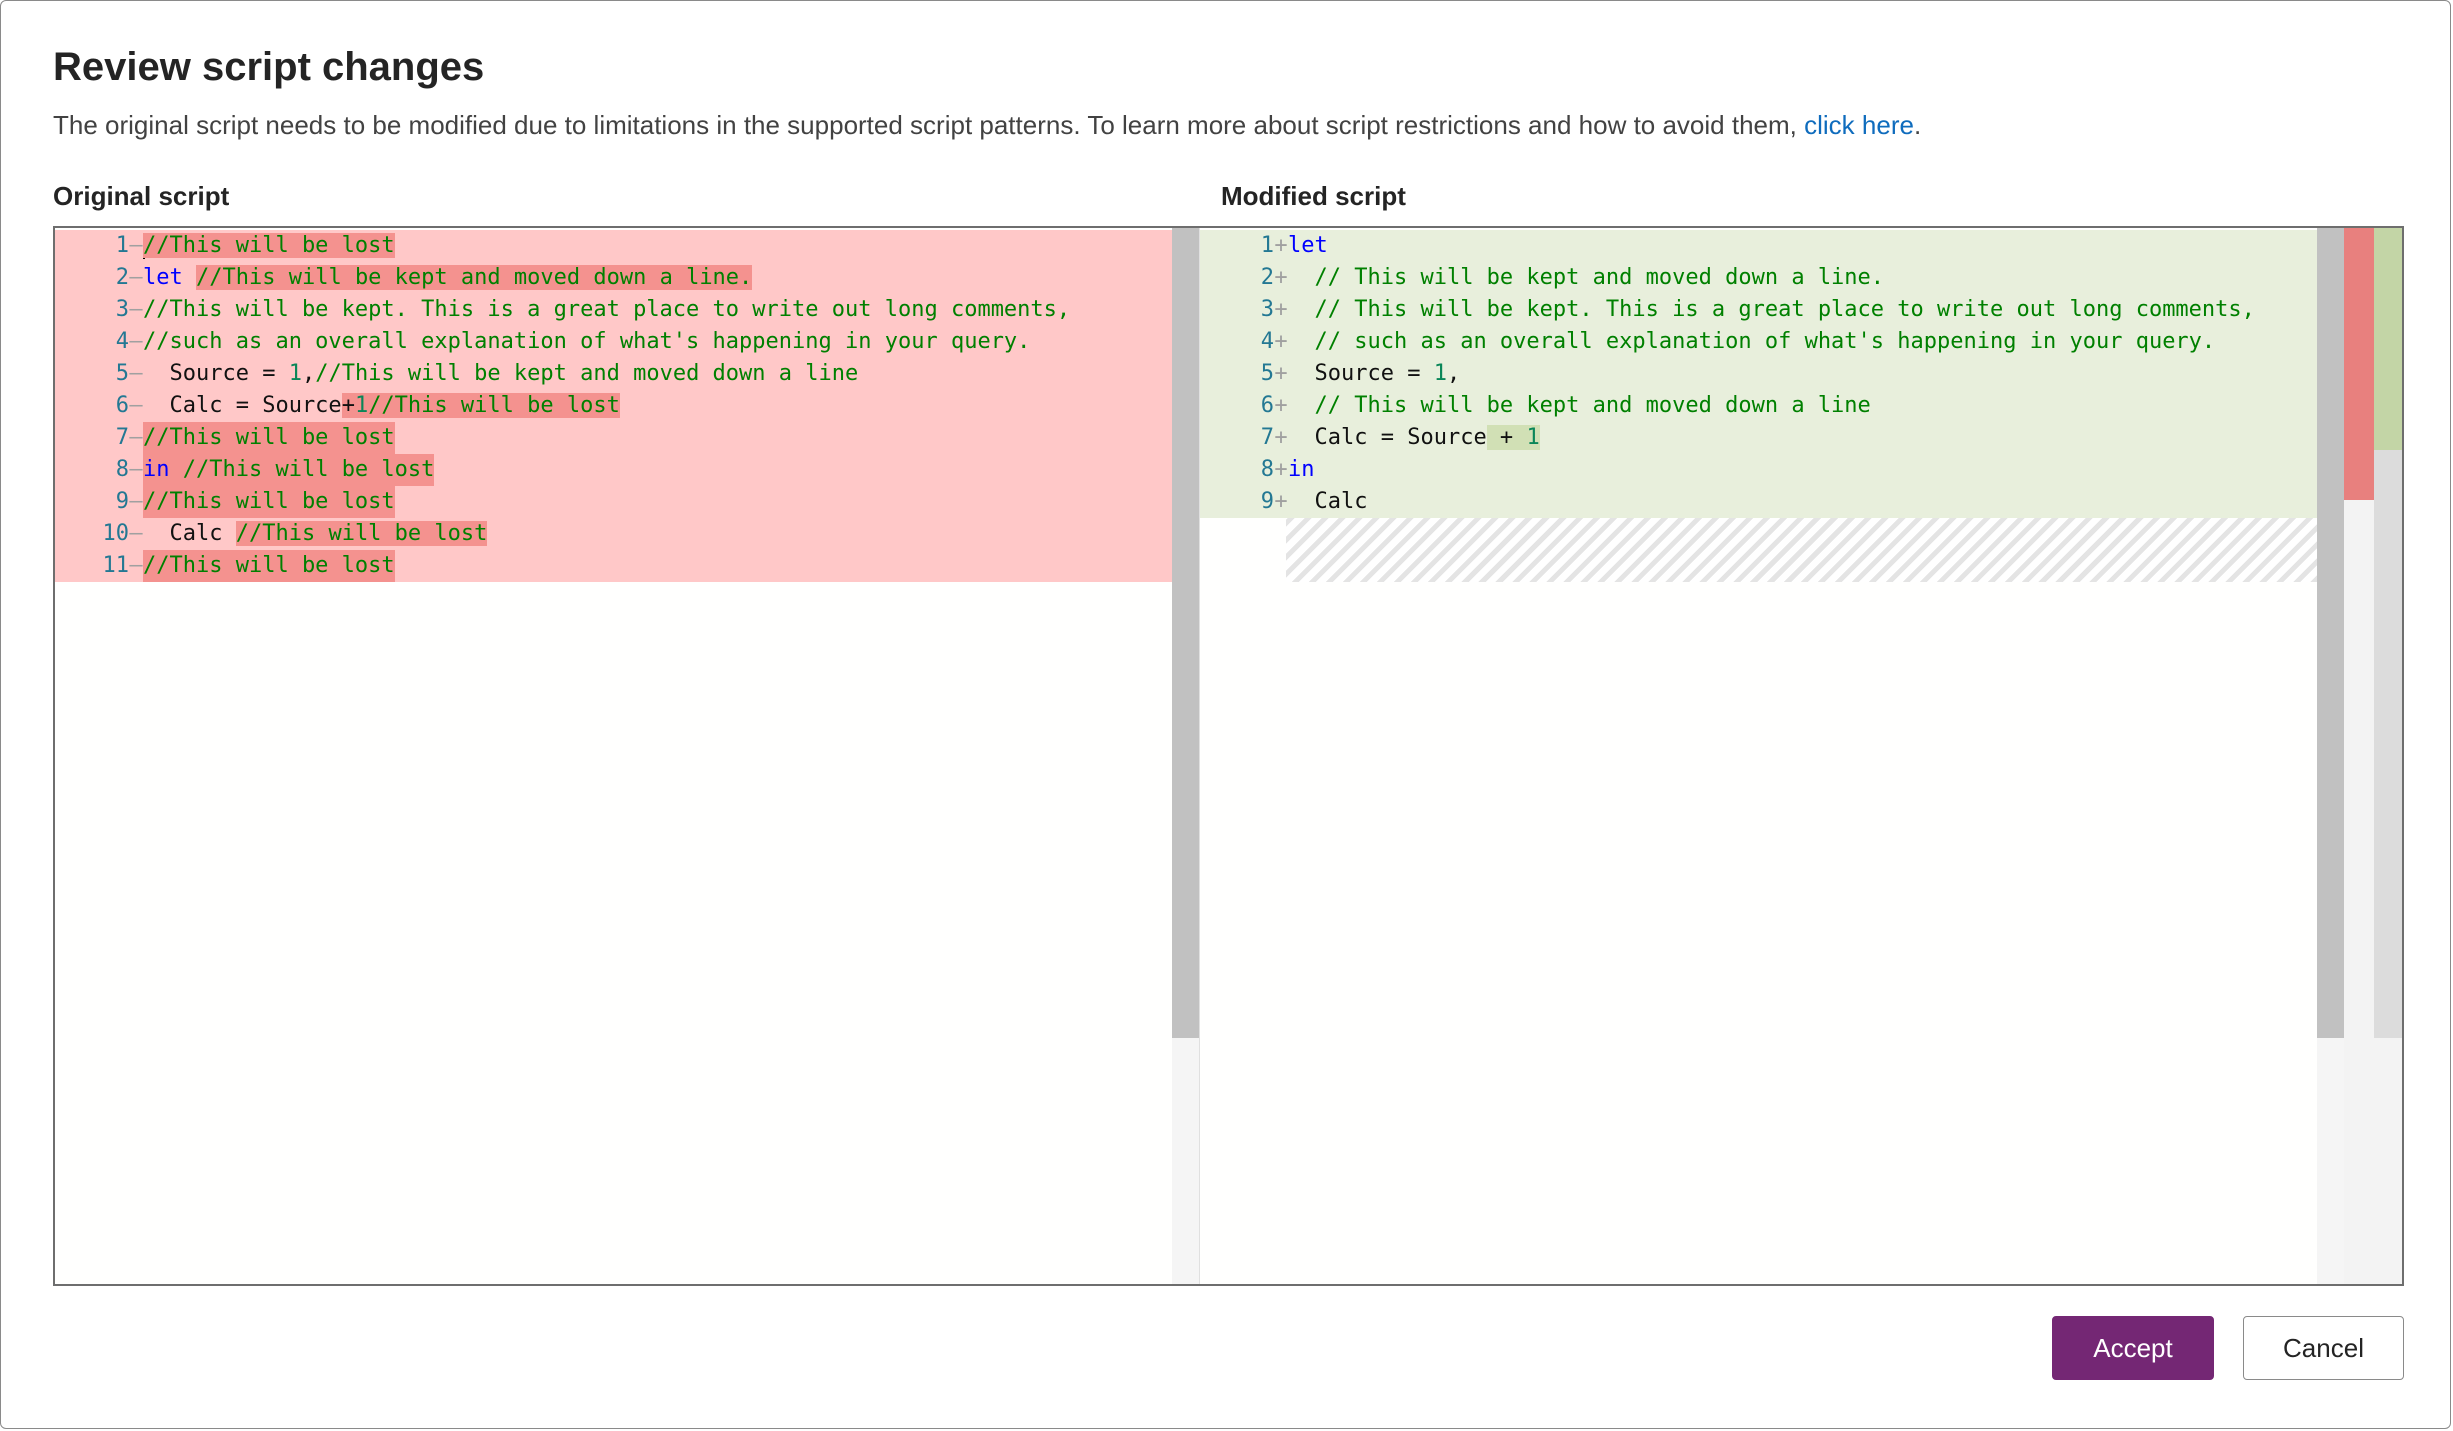 This screenshot has height=1431, width=2453. Describe the element at coordinates (1308, 246) in the screenshot. I see `code-keyword: let` at that location.